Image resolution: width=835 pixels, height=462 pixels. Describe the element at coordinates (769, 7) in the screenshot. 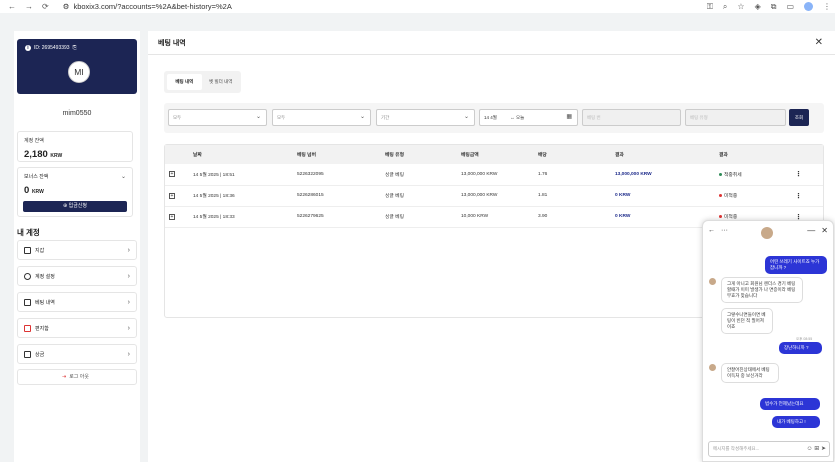

I see `browser-tools: ⚿ ⌕ ☆ ◈ ⧉ ▭ ⋮` at that location.